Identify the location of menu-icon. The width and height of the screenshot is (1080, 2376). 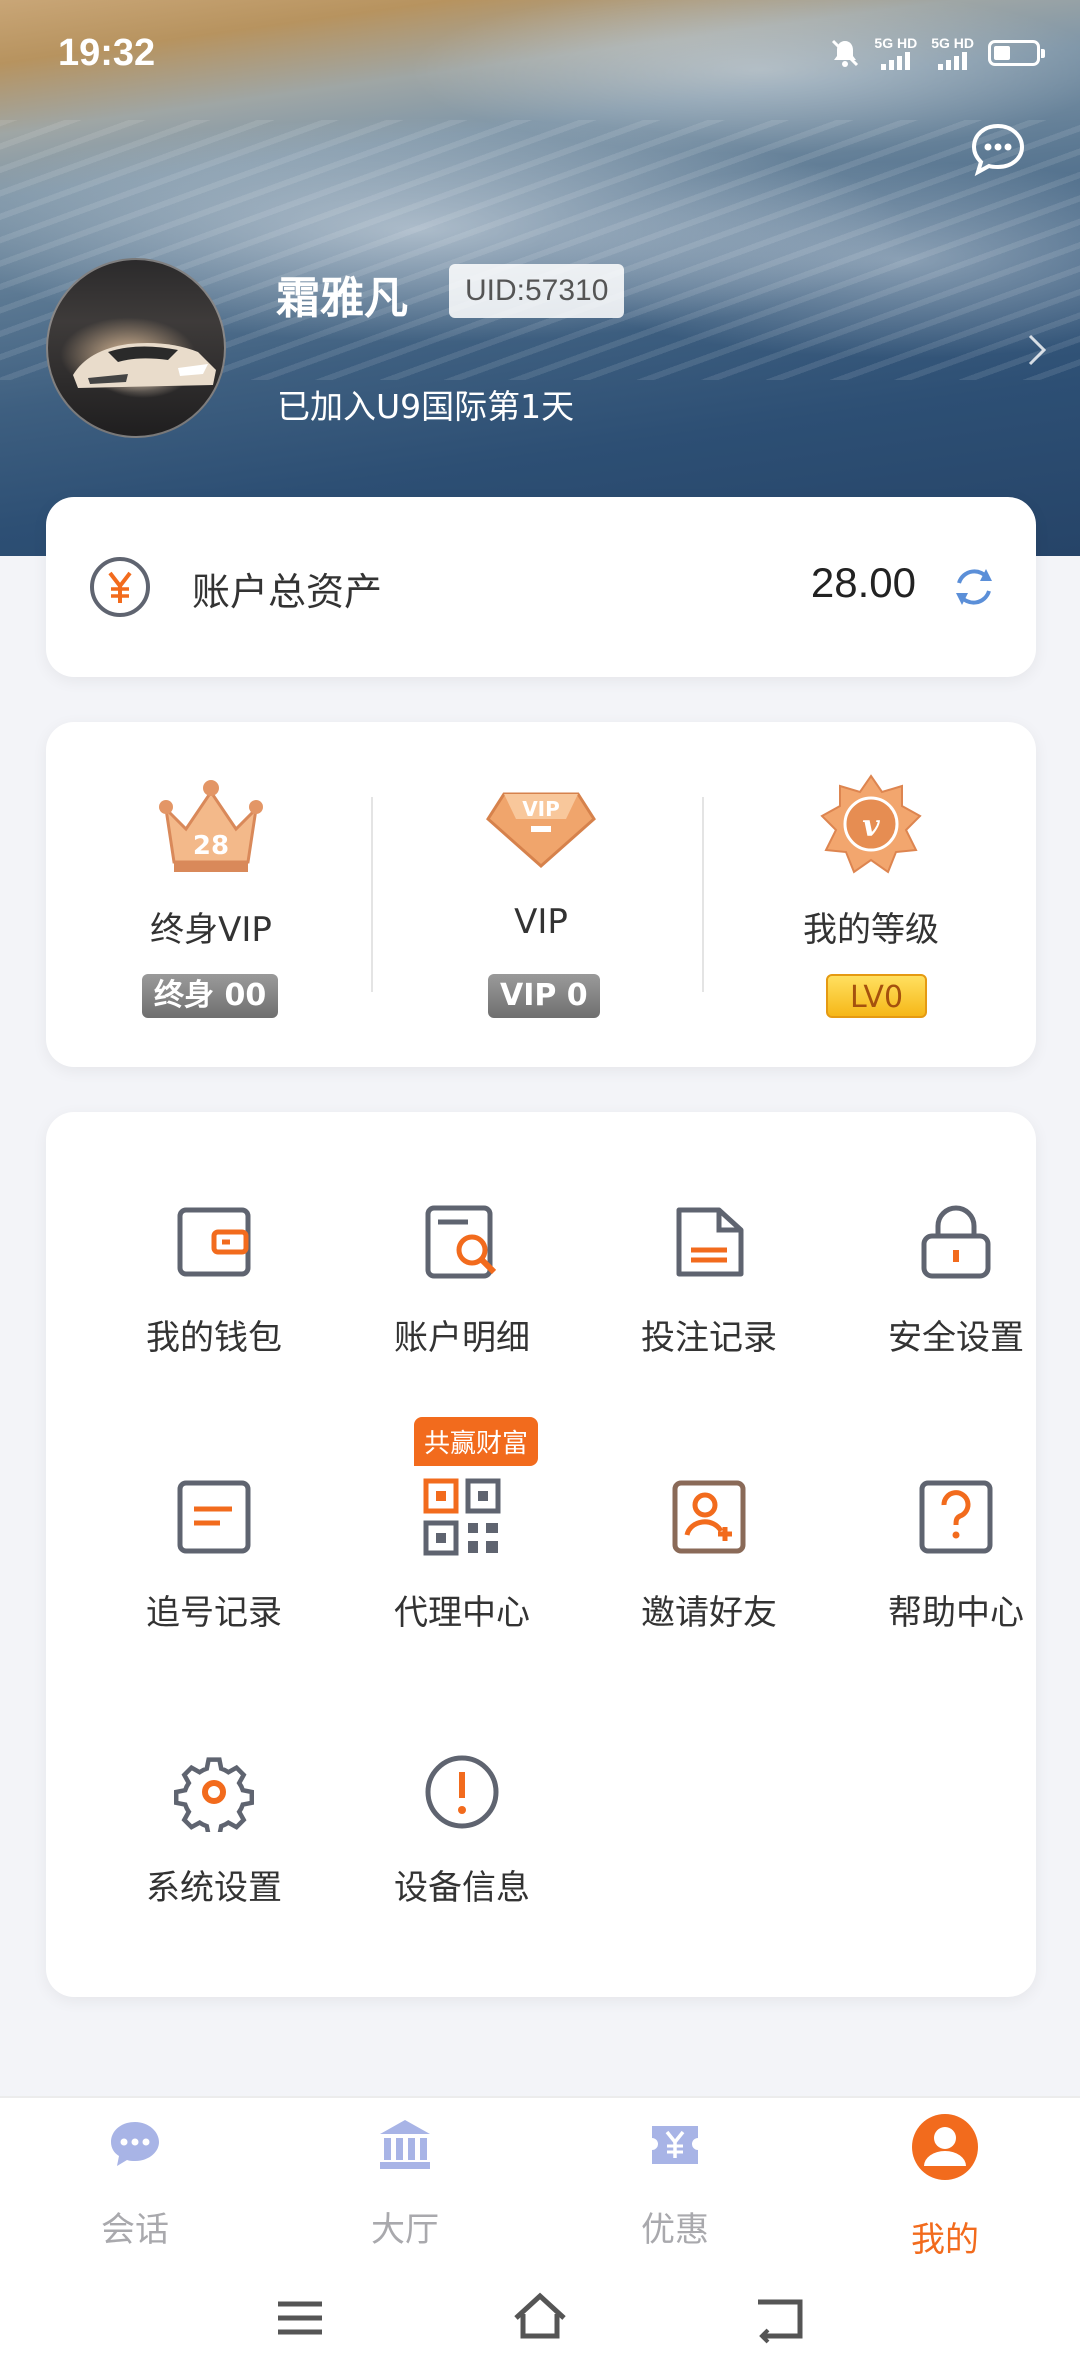
(300, 2318).